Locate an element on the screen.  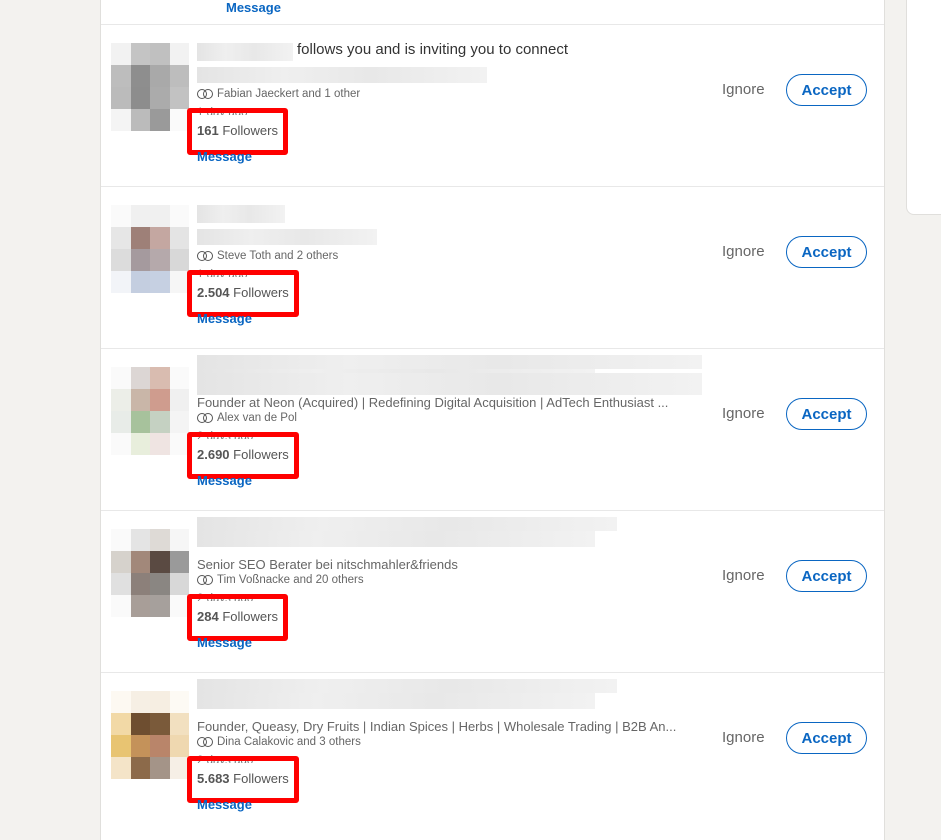
mutual-connections: Dina Calakovic and 3 others is located at coordinates (279, 742).